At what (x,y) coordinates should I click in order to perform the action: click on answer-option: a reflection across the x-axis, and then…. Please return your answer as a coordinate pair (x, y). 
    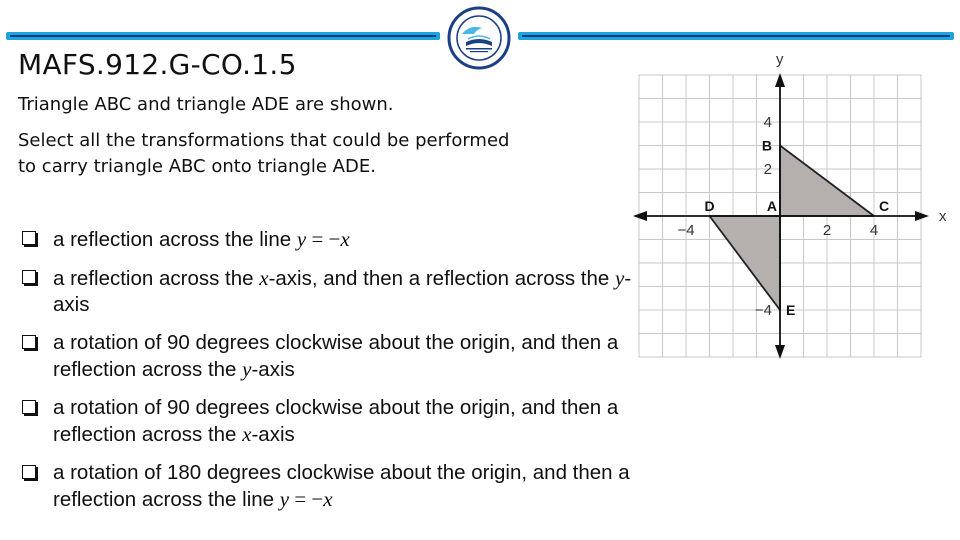
    Looking at the image, I should click on (327, 291).